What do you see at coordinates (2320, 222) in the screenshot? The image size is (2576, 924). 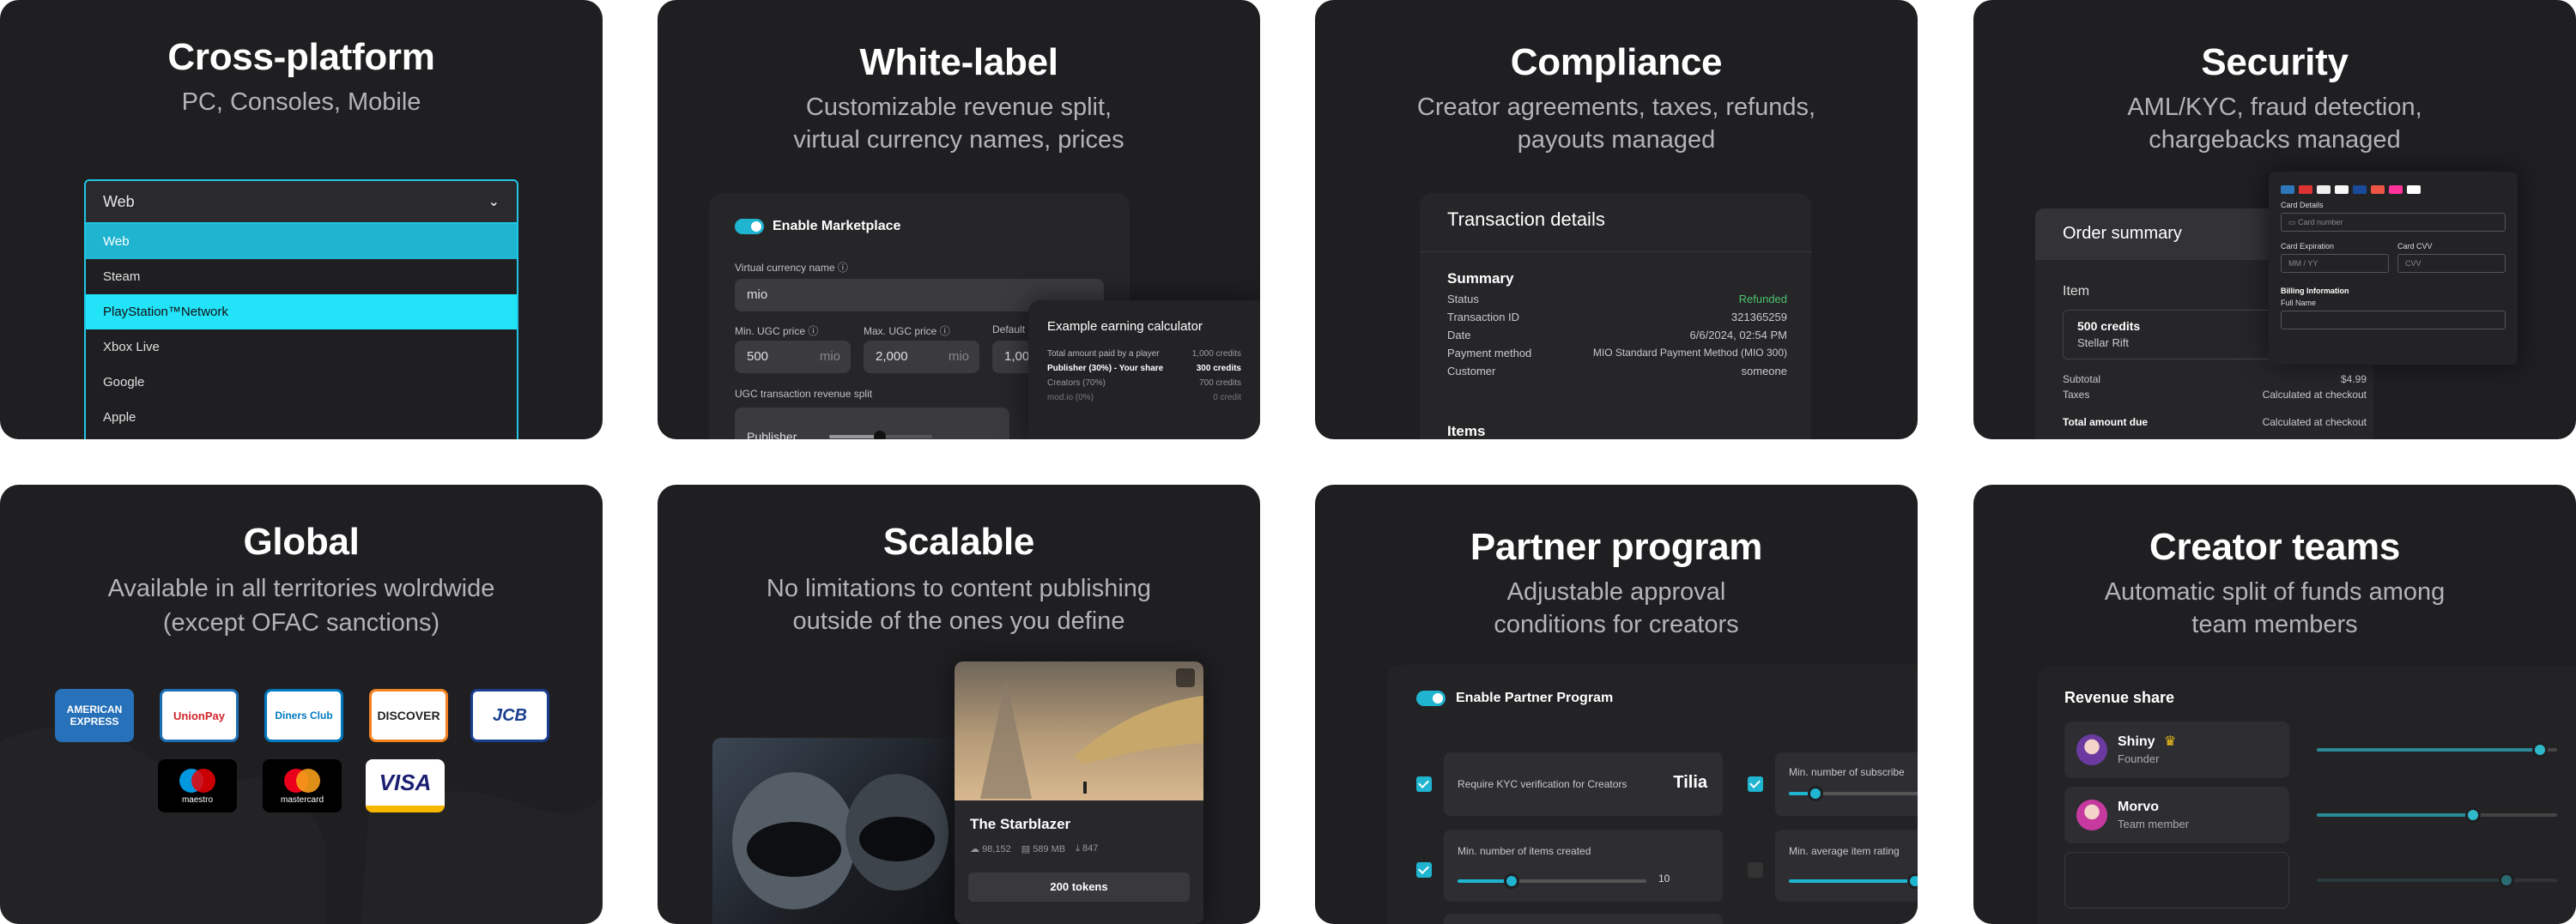 I see `card-number-placeholder: Card number` at bounding box center [2320, 222].